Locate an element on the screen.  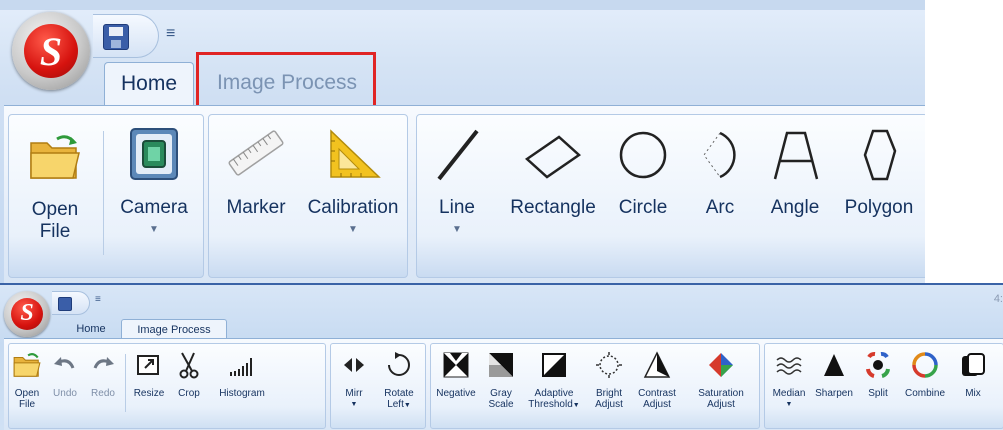
crop-button: Crop is located at coordinates (189, 373).